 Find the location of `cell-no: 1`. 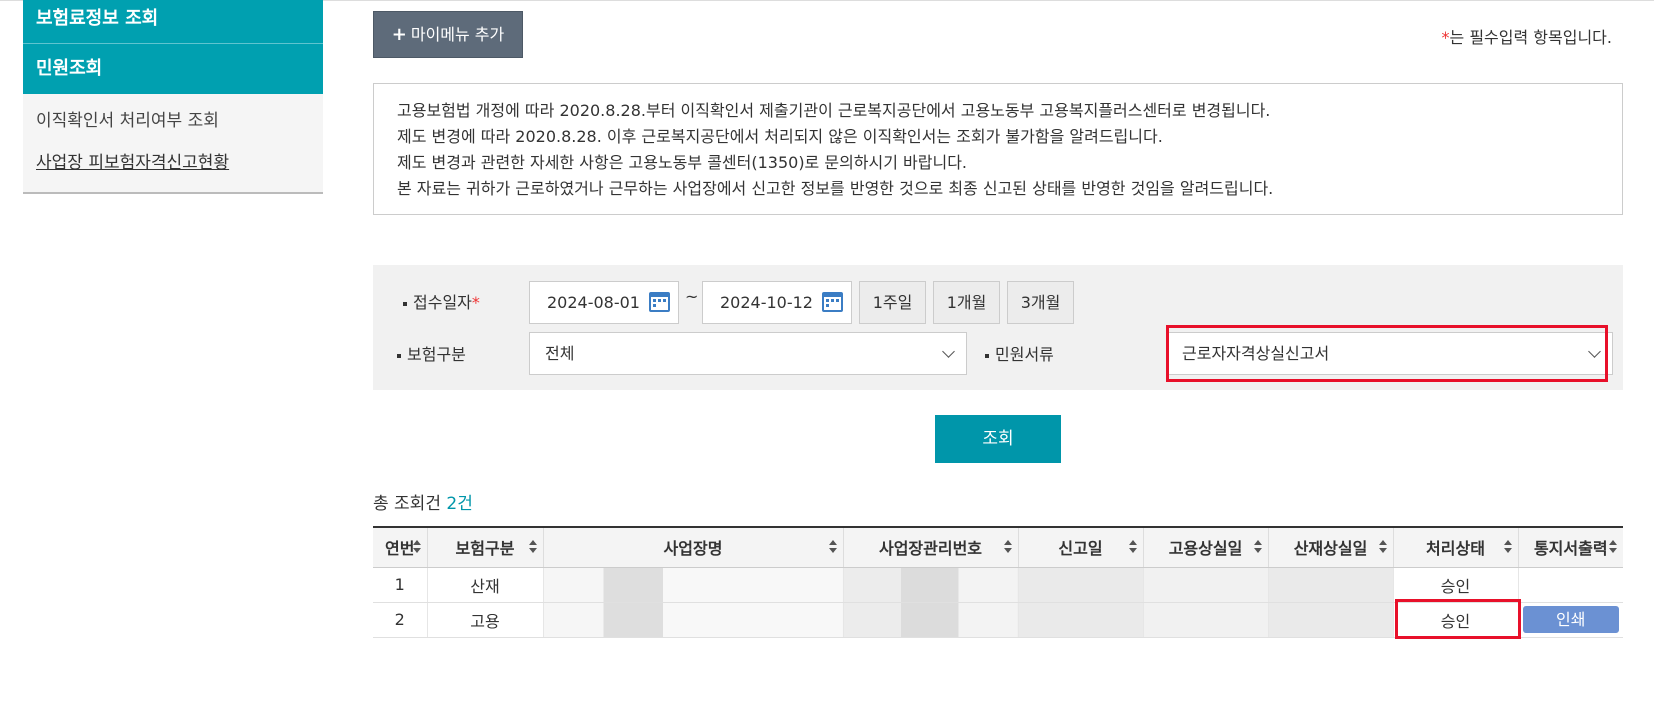

cell-no: 1 is located at coordinates (400, 585).